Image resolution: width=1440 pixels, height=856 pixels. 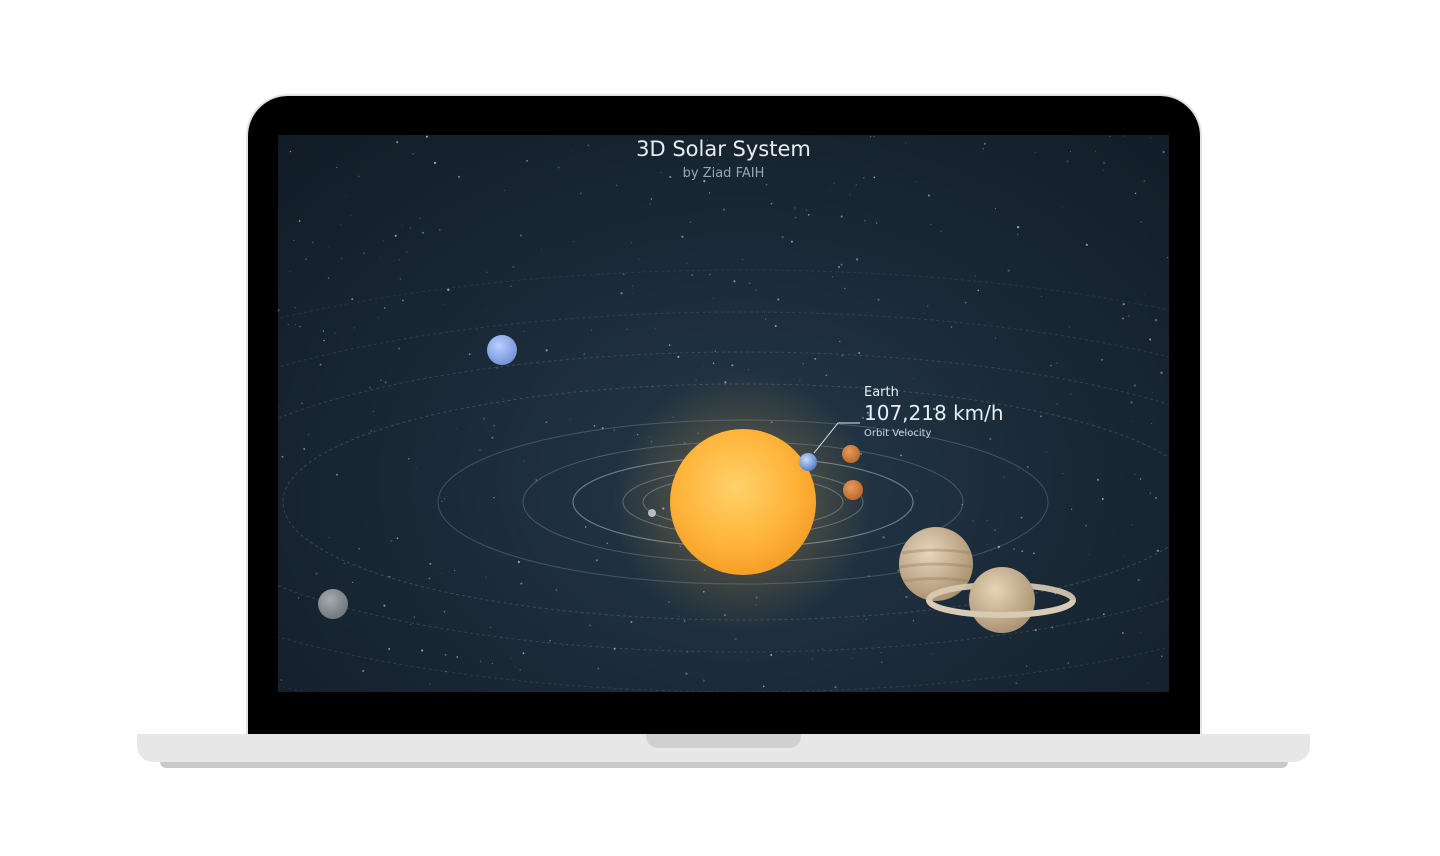 What do you see at coordinates (333, 604) in the screenshot?
I see `neptune-icon` at bounding box center [333, 604].